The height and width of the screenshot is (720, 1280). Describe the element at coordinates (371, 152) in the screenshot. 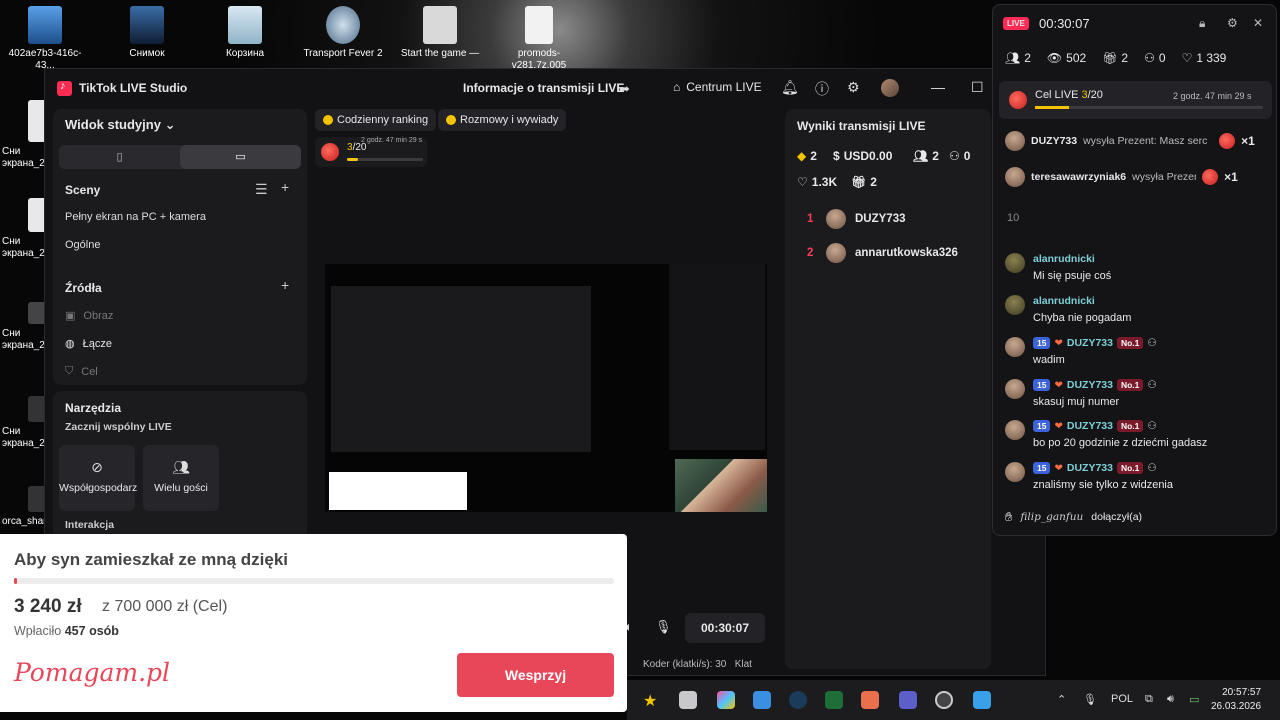

I see `goal-widget-preview: 2 godz. 47 min 29 s 3/20` at that location.